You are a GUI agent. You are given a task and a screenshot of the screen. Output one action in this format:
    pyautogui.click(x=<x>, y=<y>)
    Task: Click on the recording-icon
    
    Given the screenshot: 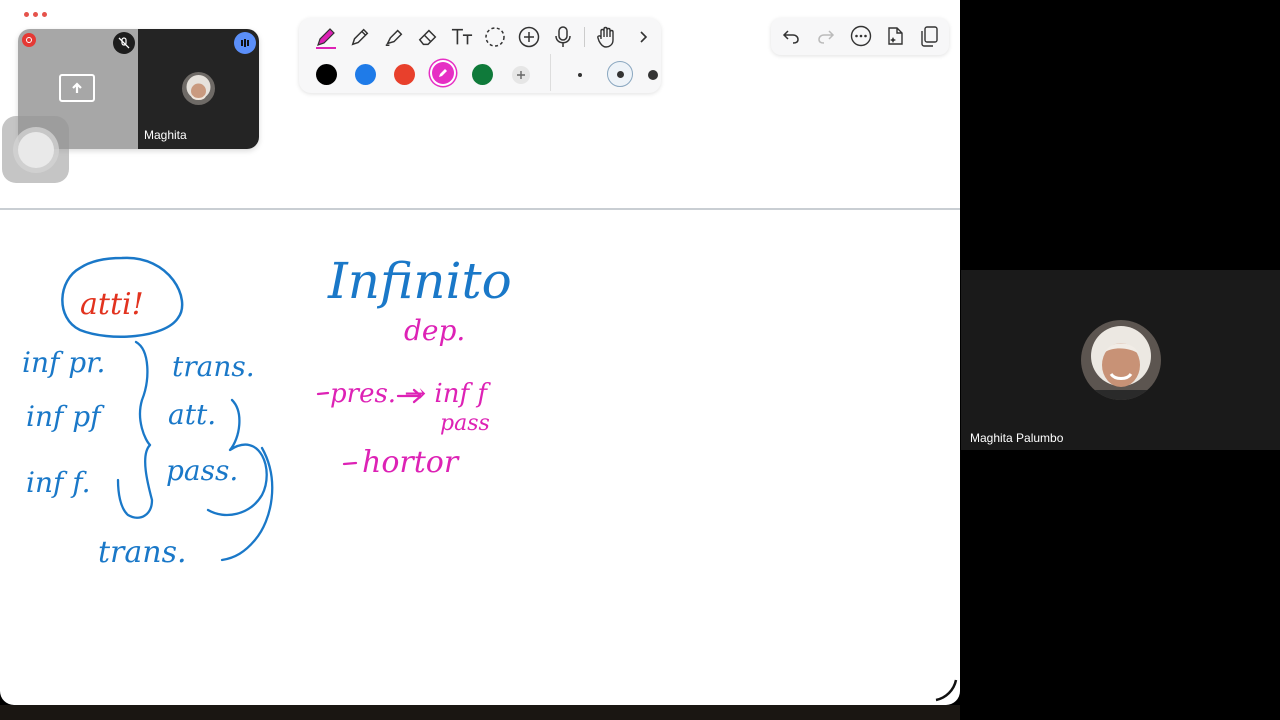 What is the action you would take?
    pyautogui.click(x=29, y=40)
    